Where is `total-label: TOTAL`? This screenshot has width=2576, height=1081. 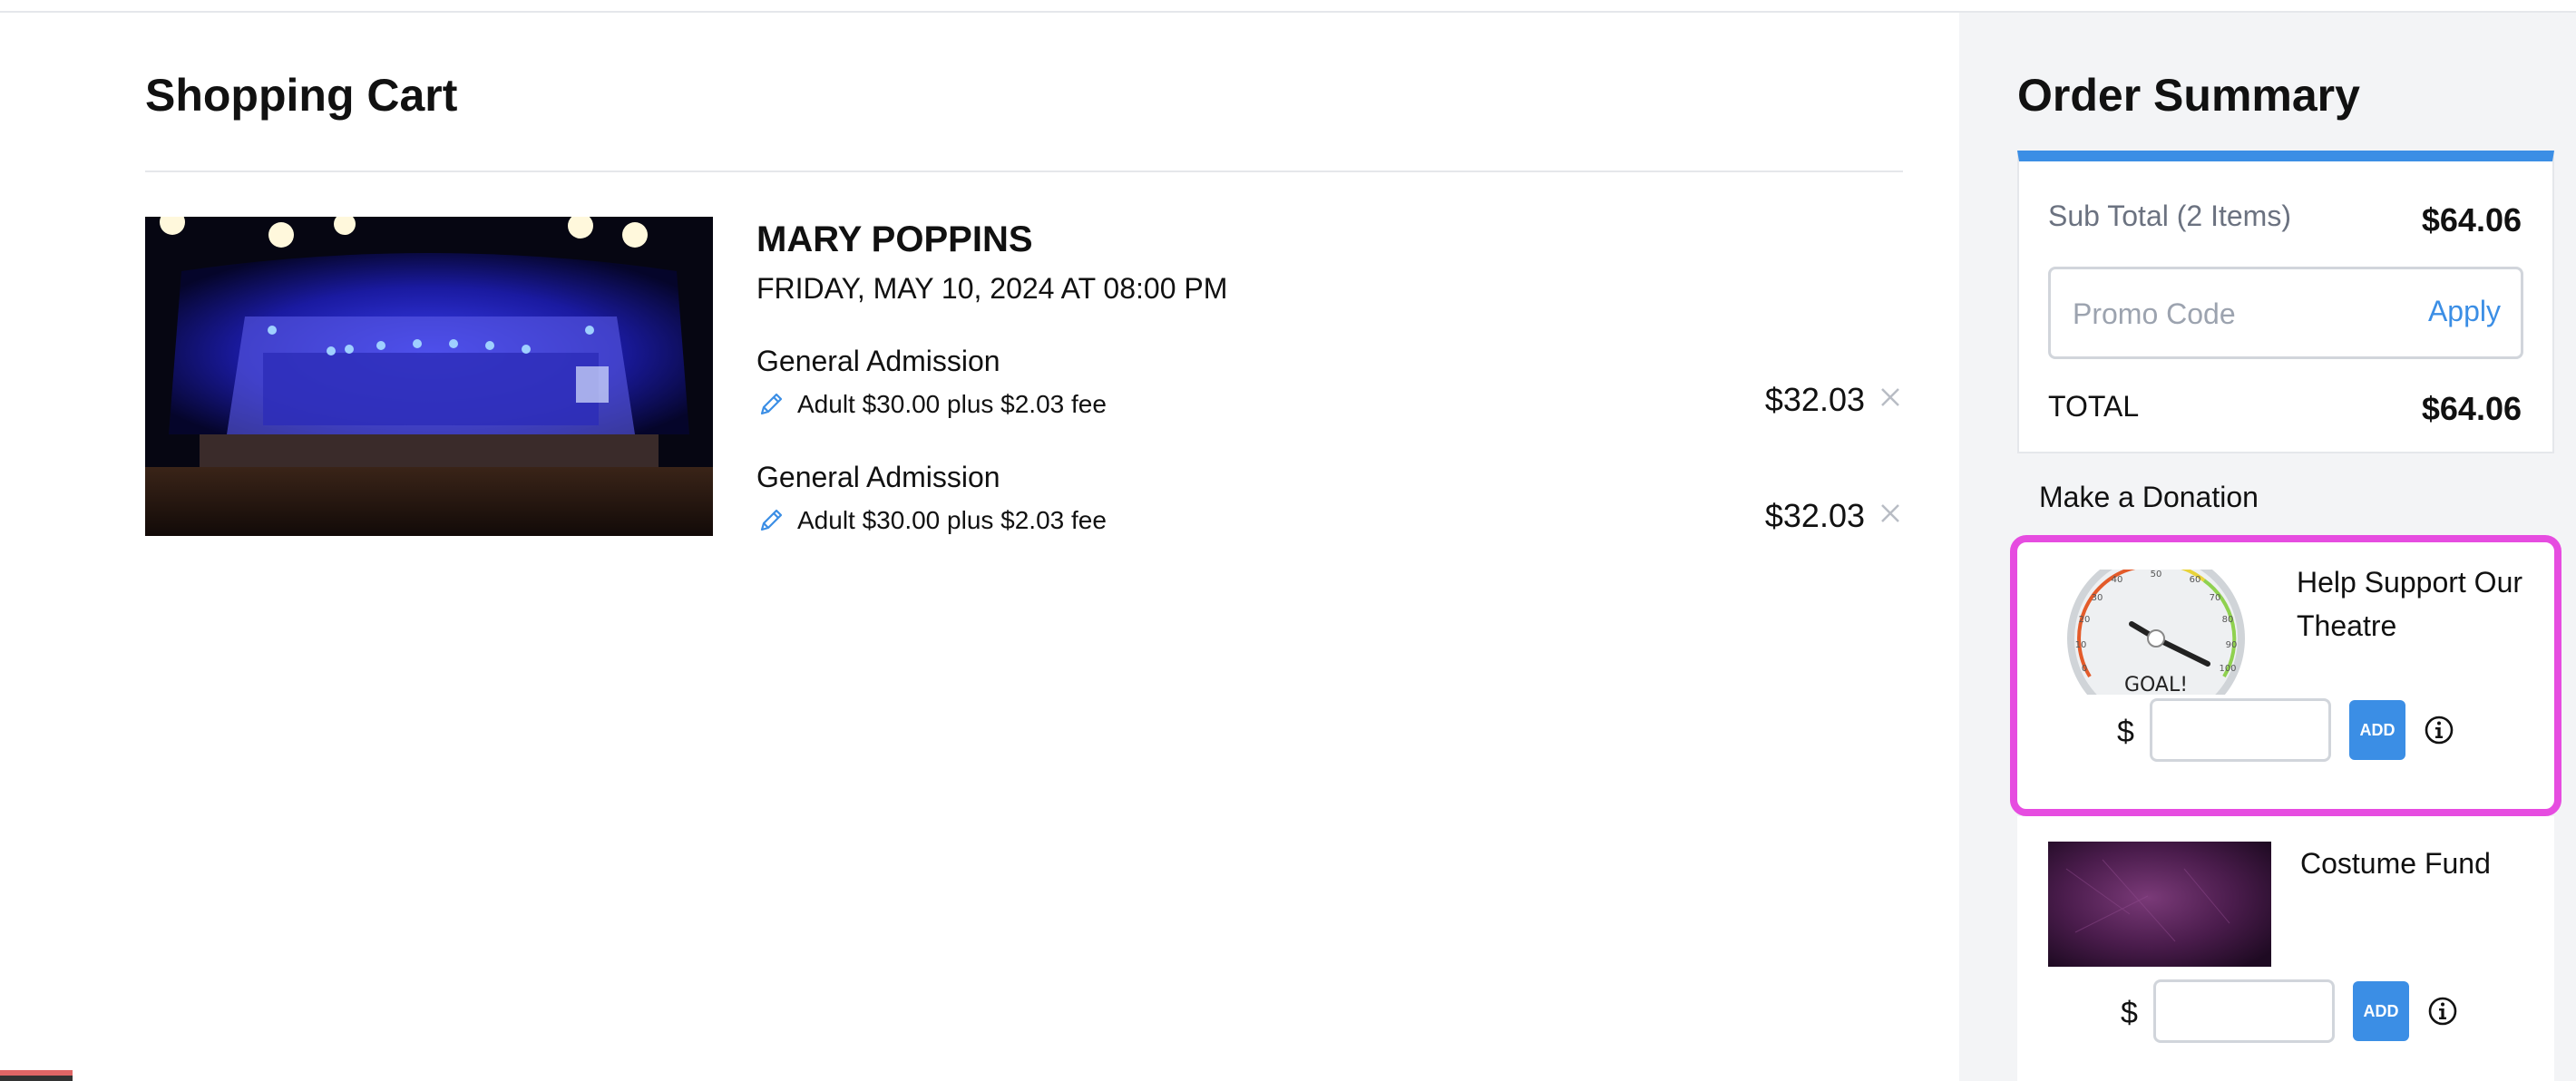 total-label: TOTAL is located at coordinates (2094, 406).